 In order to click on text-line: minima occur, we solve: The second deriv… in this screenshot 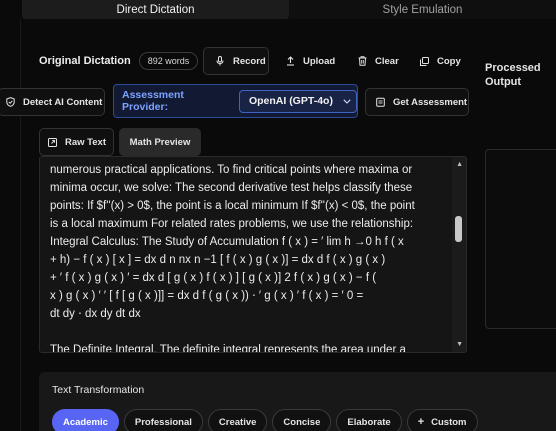, I will do `click(231, 188)`.